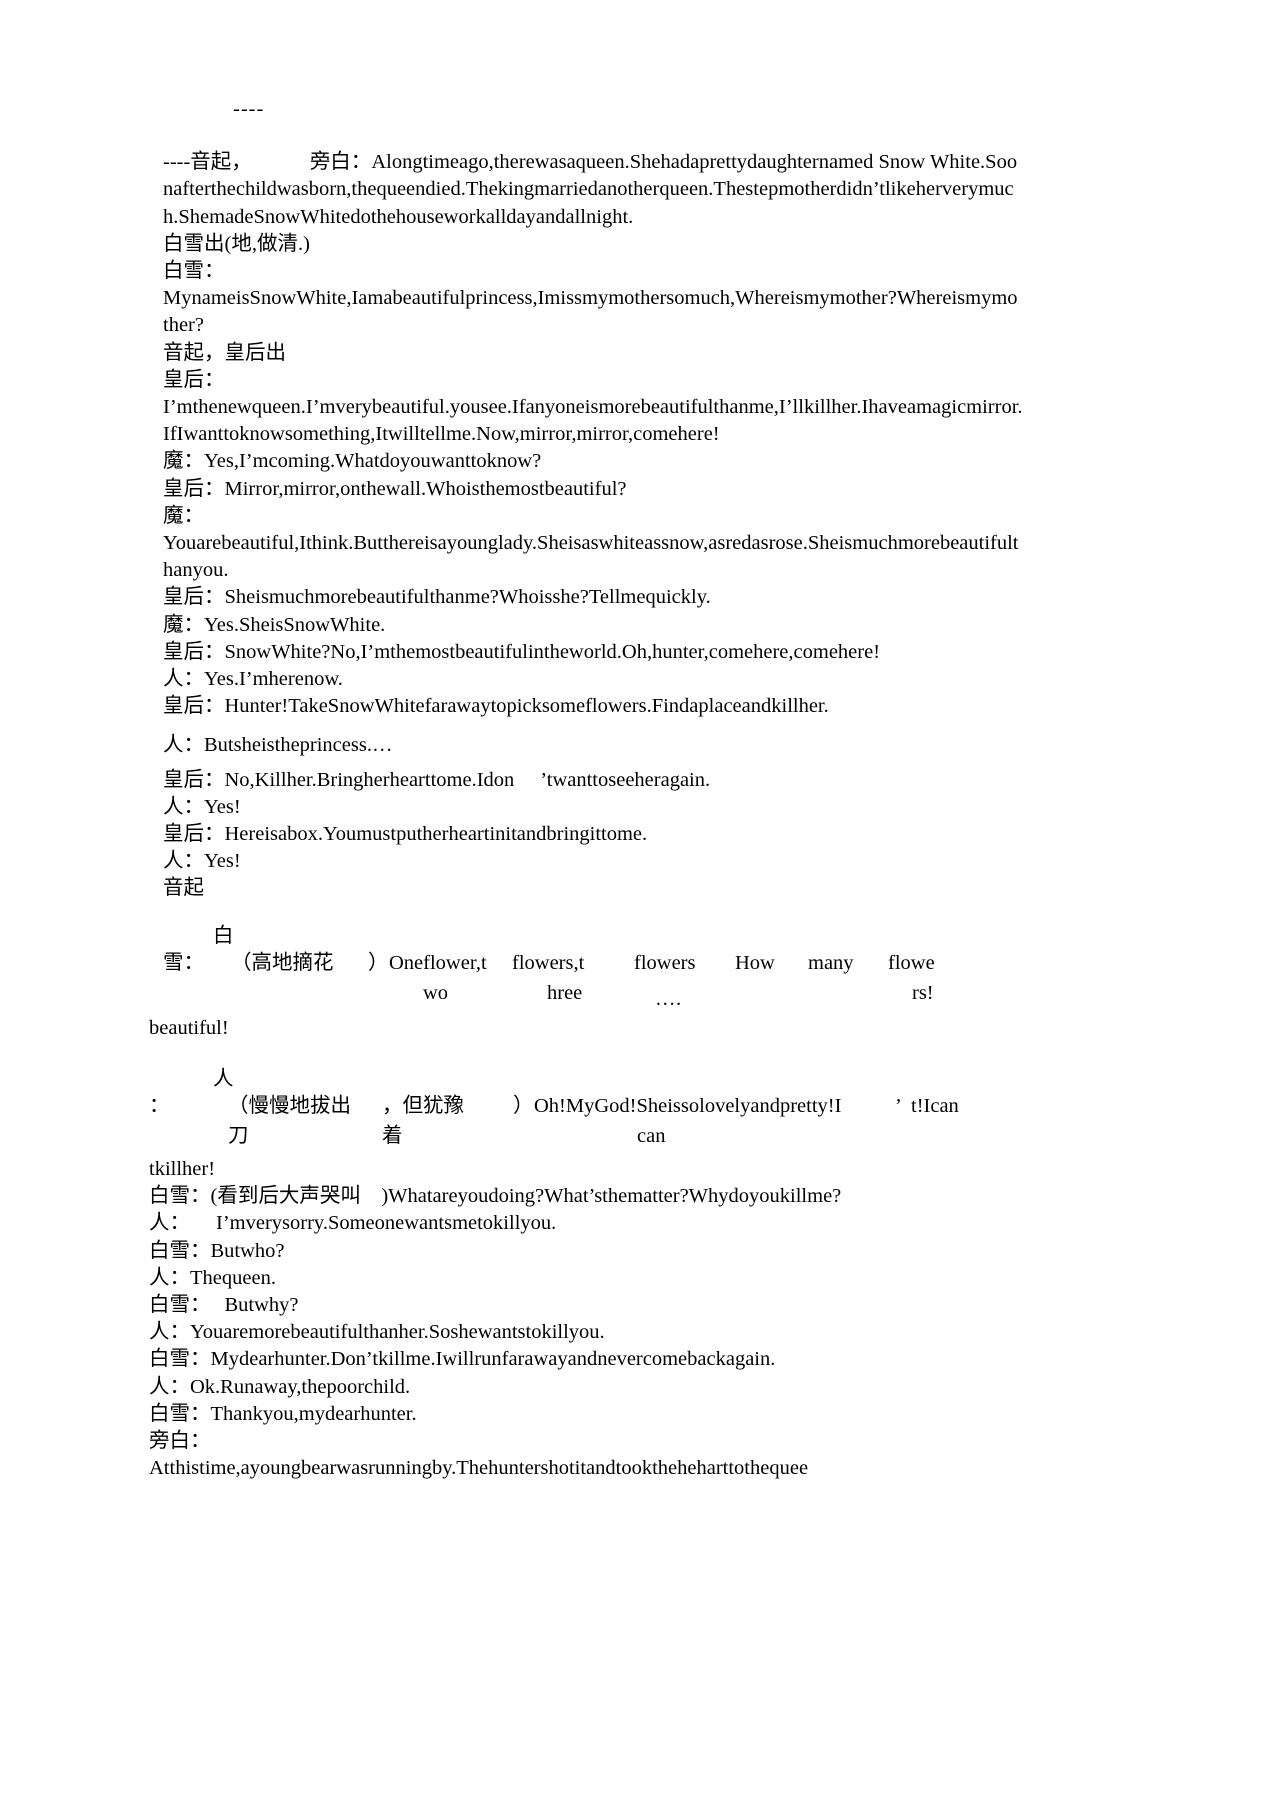  I want to click on top-dashes: ----, so click(249, 109).